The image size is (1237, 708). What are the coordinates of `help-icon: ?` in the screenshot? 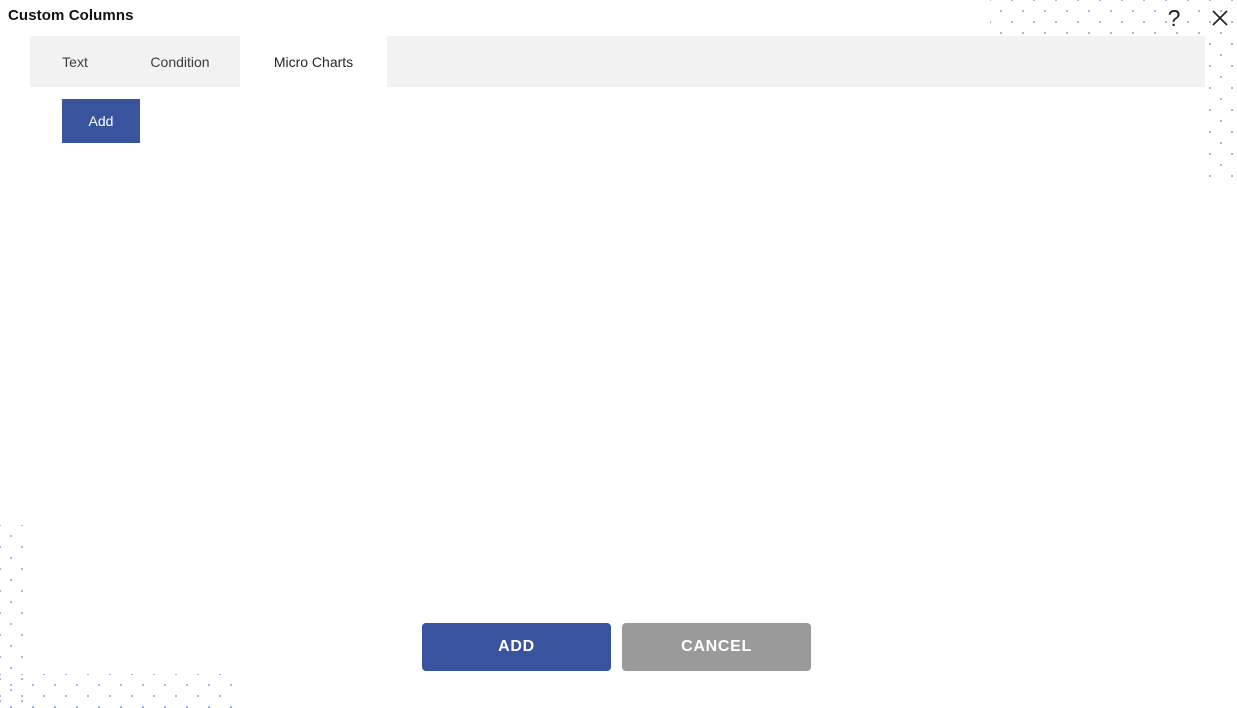 It's located at (1174, 19).